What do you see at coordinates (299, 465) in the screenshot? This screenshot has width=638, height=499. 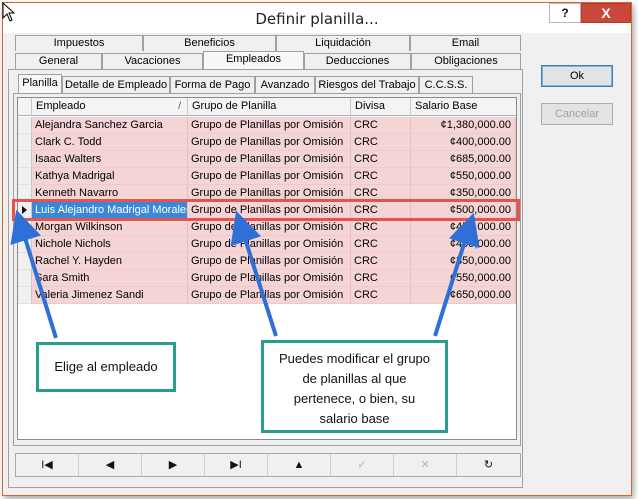 I see `nav-insert-button: ▲` at bounding box center [299, 465].